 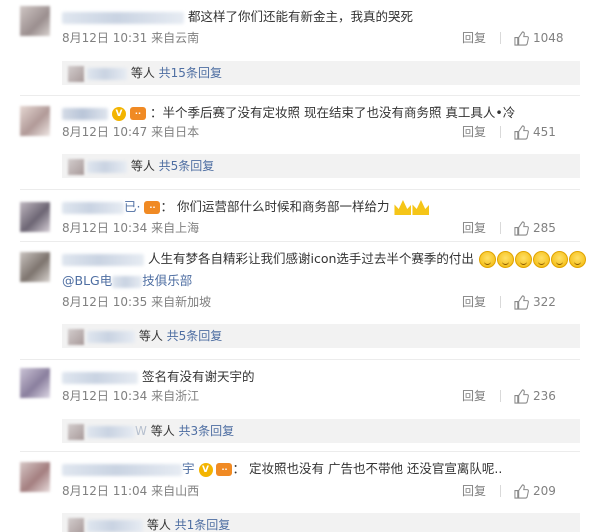 What do you see at coordinates (175, 228) in the screenshot?
I see `comment-location: 来自上海` at bounding box center [175, 228].